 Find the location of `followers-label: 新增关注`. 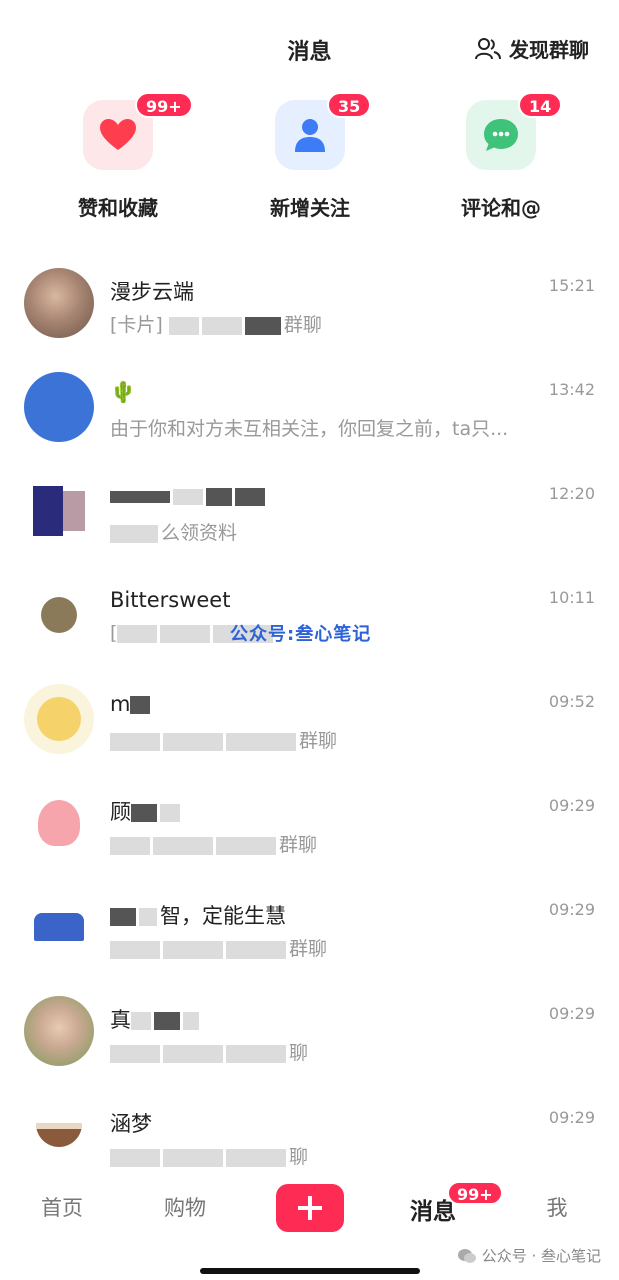

followers-label: 新增关注 is located at coordinates (310, 208).